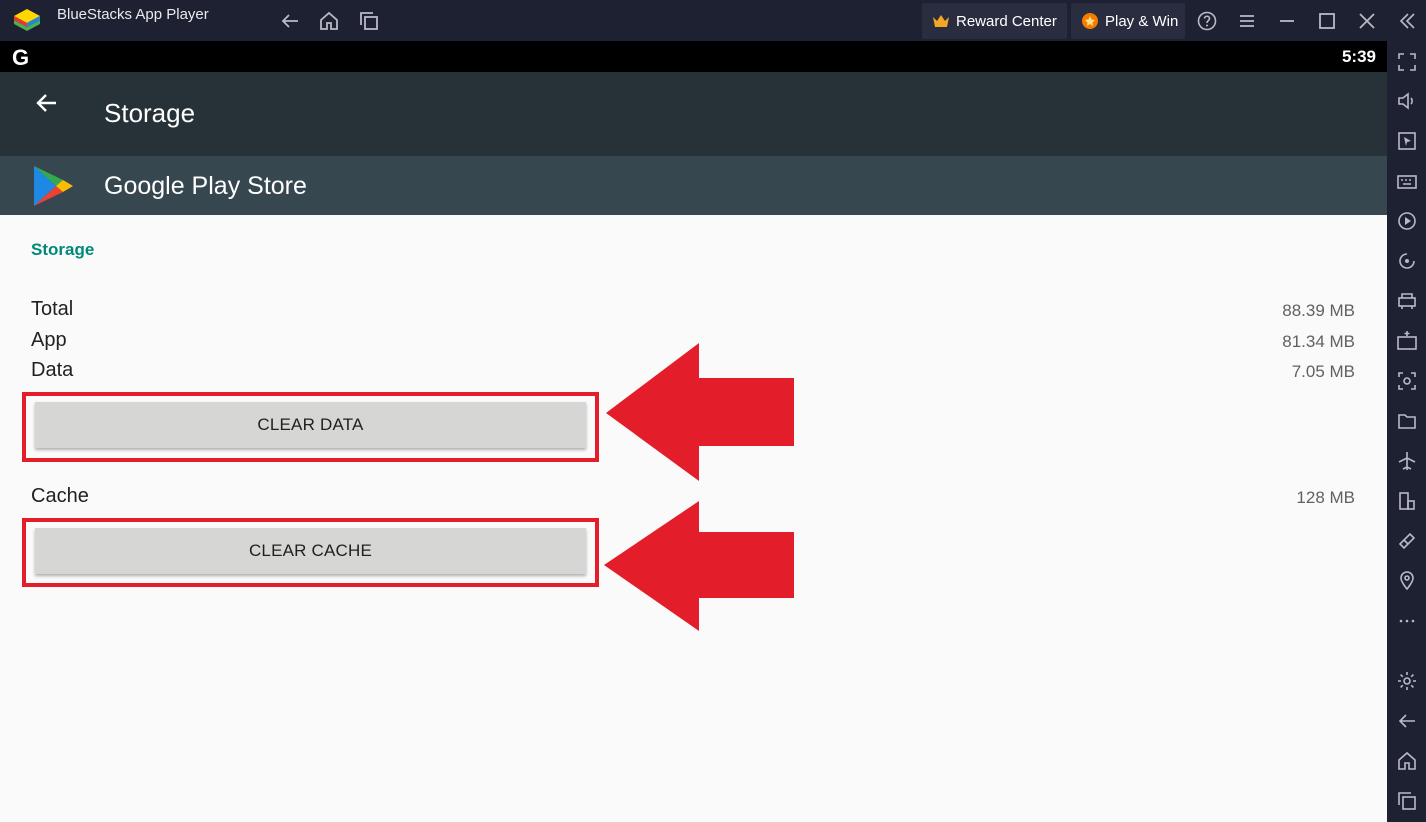 The width and height of the screenshot is (1426, 822). Describe the element at coordinates (1358, 56) in the screenshot. I see `status-time: 5:39` at that location.